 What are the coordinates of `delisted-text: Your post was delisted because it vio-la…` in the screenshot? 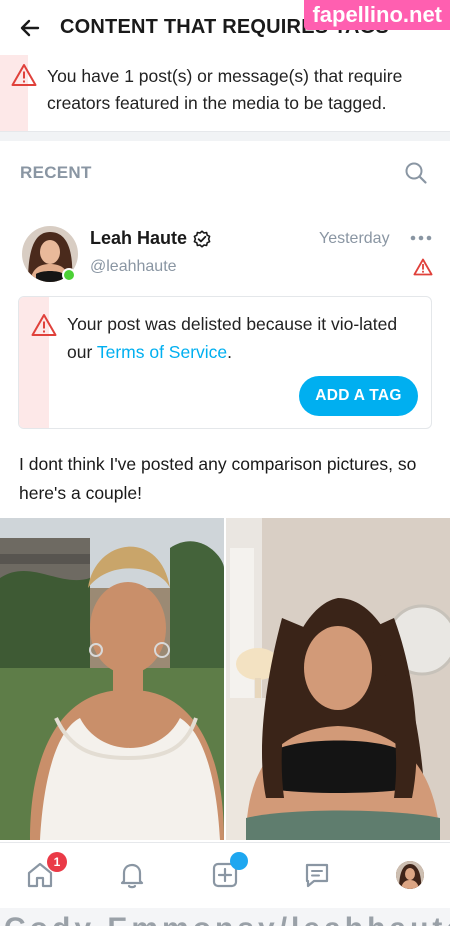 It's located at (242, 338).